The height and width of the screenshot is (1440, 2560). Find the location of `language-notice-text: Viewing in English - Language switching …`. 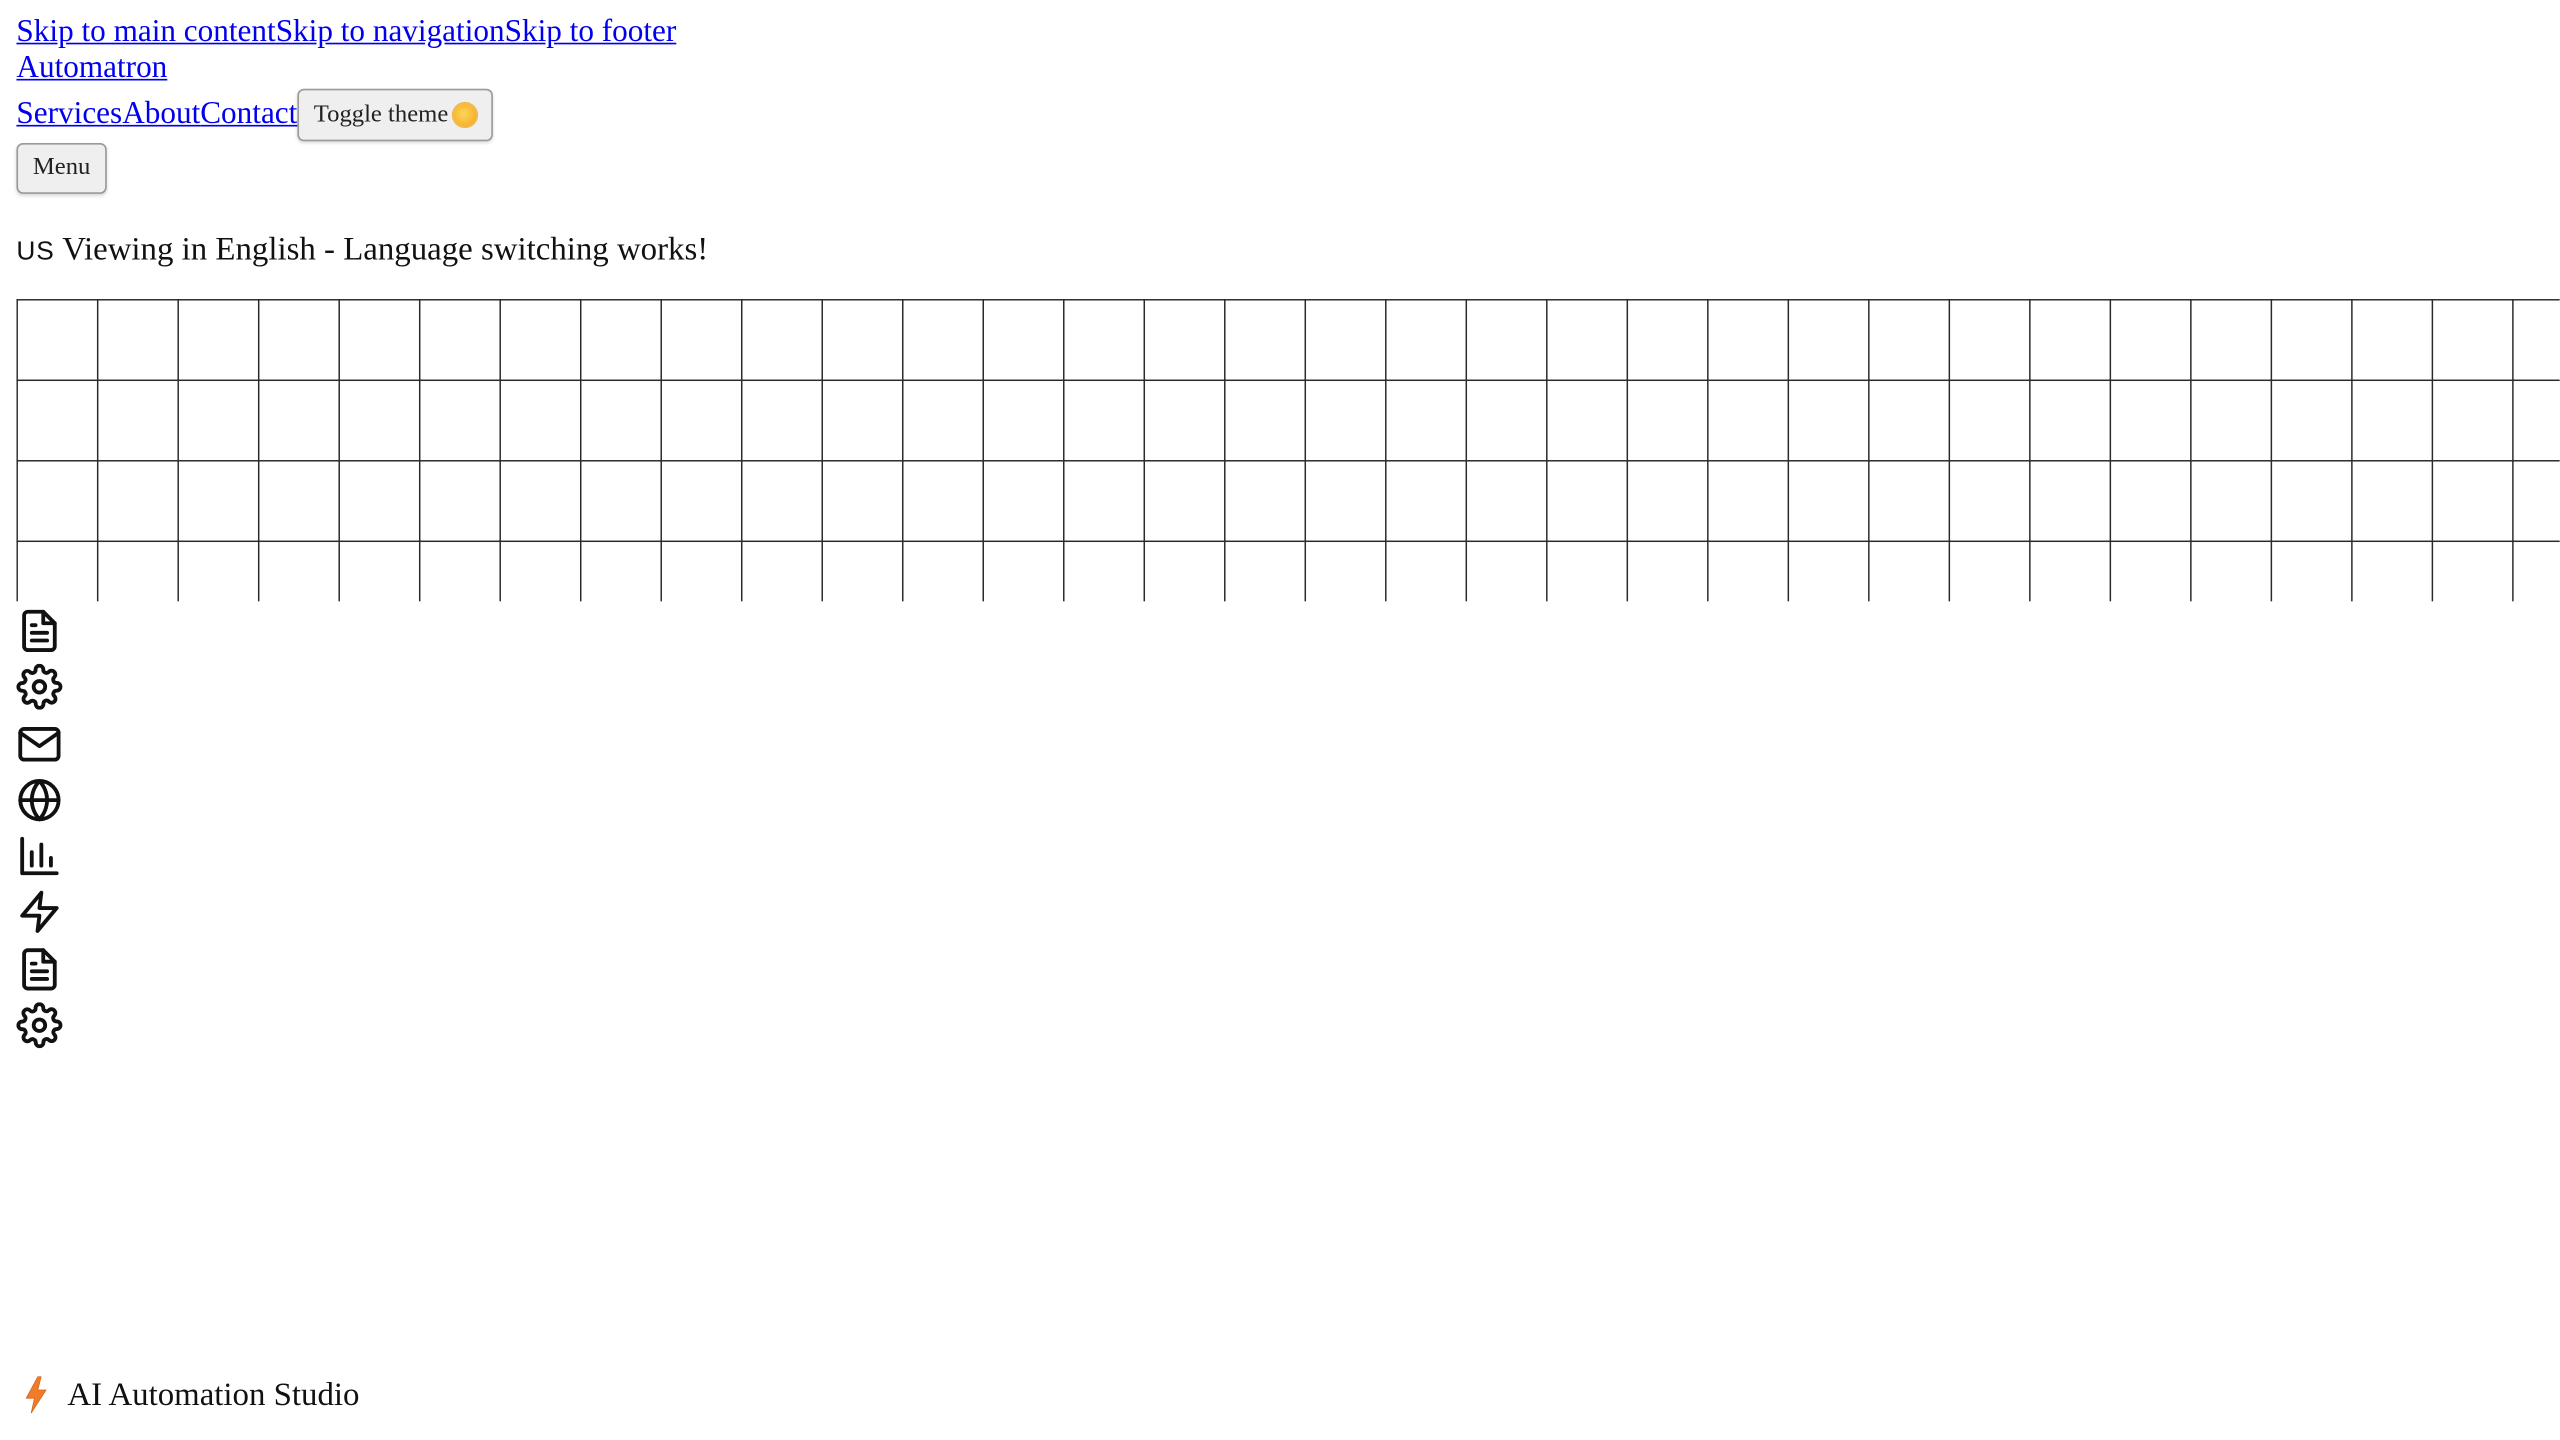

language-notice-text: Viewing in English - Language switching … is located at coordinates (385, 249).